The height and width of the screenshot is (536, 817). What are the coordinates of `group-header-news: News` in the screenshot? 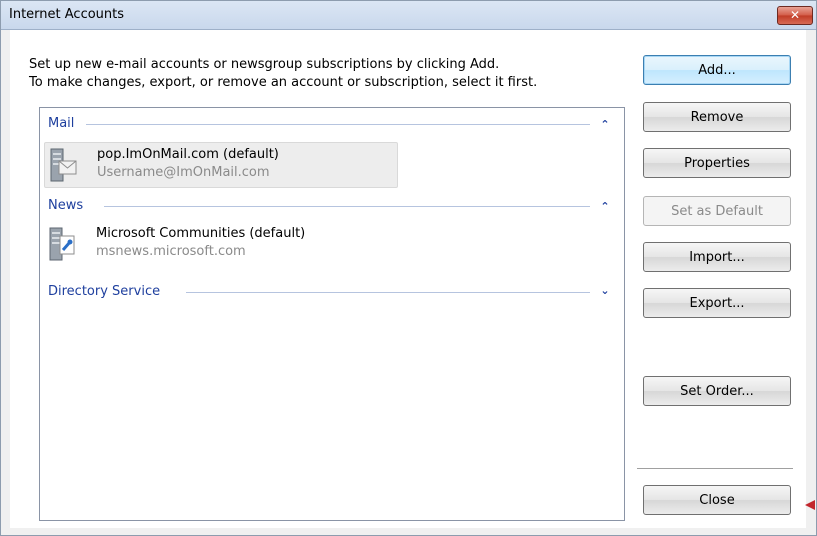 It's located at (65, 207).